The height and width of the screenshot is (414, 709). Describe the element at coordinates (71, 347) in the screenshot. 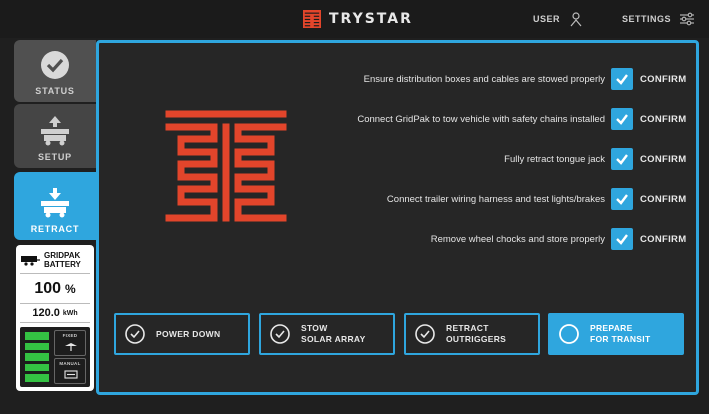

I see `fixed-mount-icon` at that location.